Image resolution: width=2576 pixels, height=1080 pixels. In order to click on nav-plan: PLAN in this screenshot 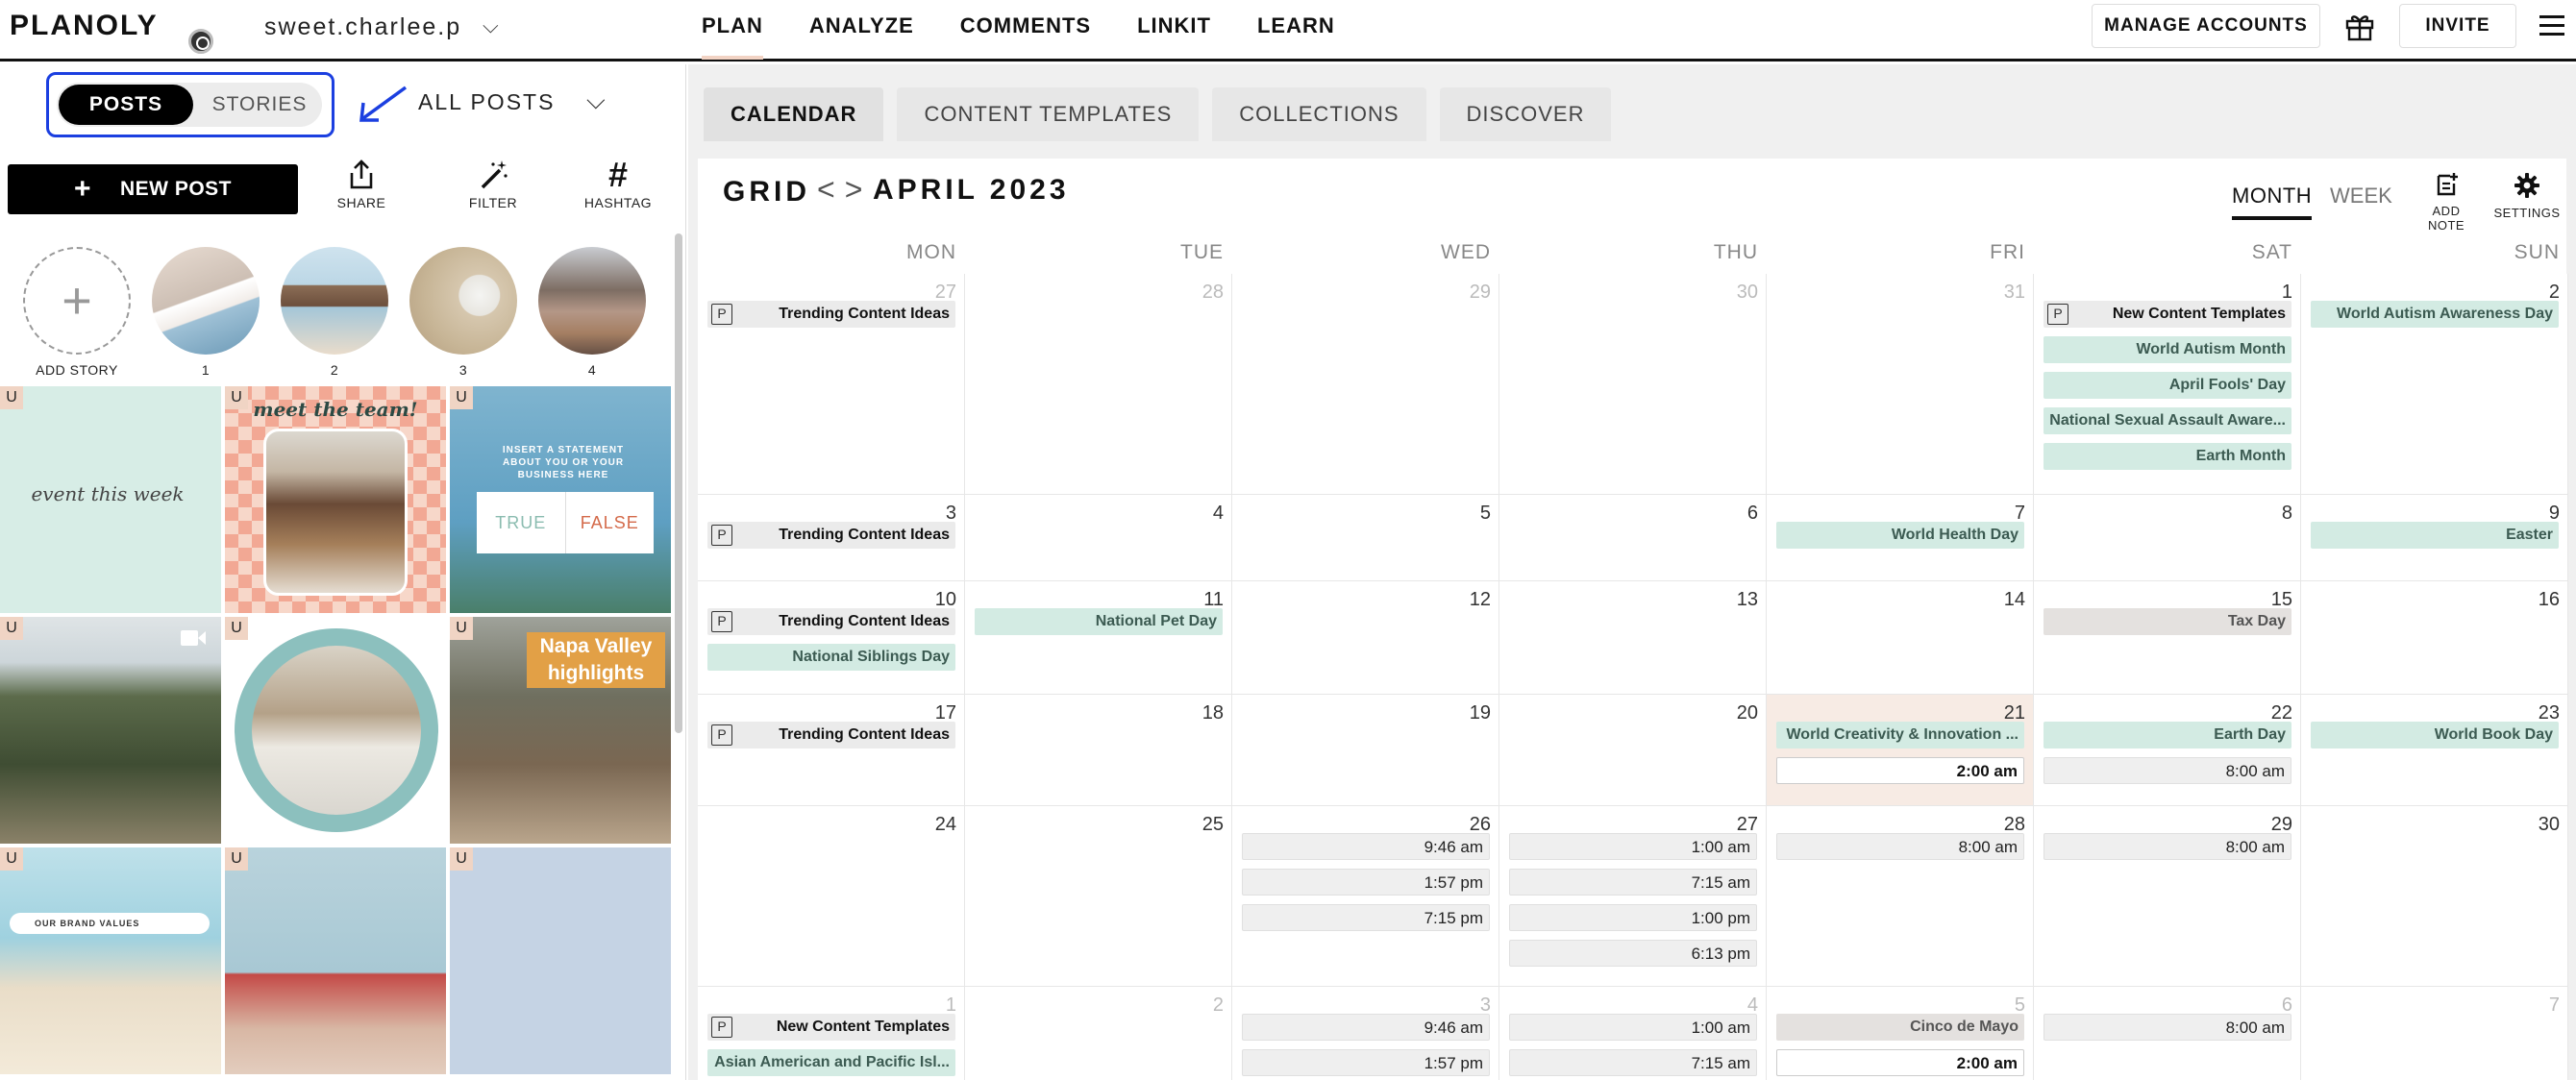, I will do `click(733, 30)`.